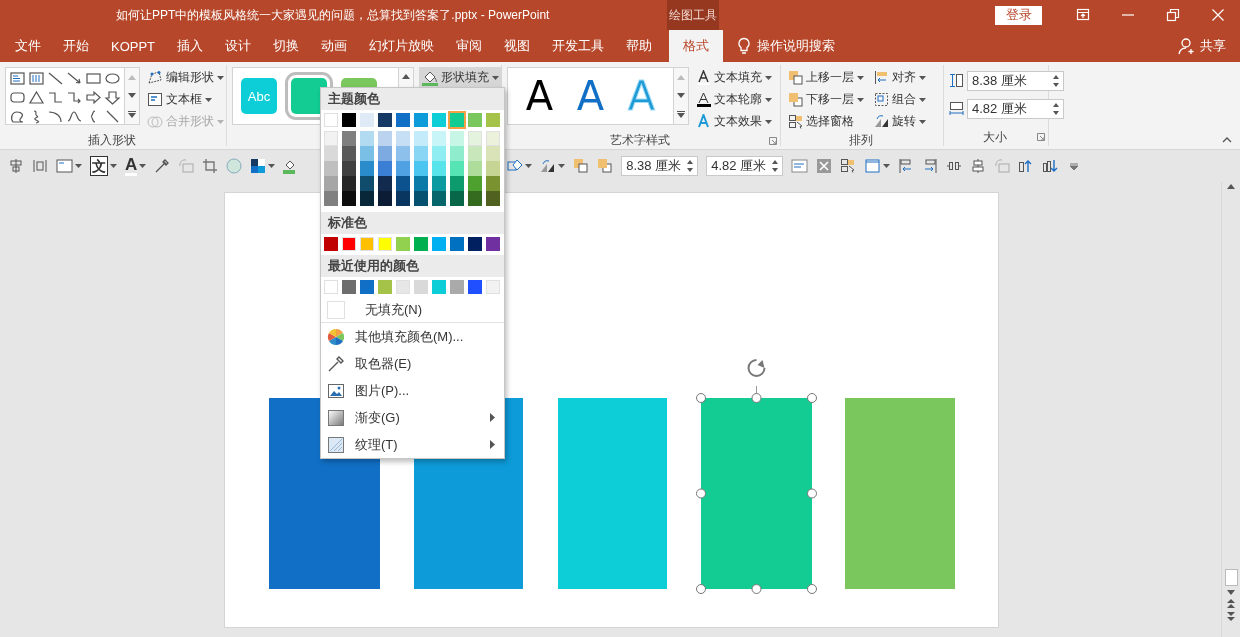 Image resolution: width=1240 pixels, height=637 pixels. Describe the element at coordinates (660, 166) in the screenshot. I see `size-field: 8.38 厘米` at that location.